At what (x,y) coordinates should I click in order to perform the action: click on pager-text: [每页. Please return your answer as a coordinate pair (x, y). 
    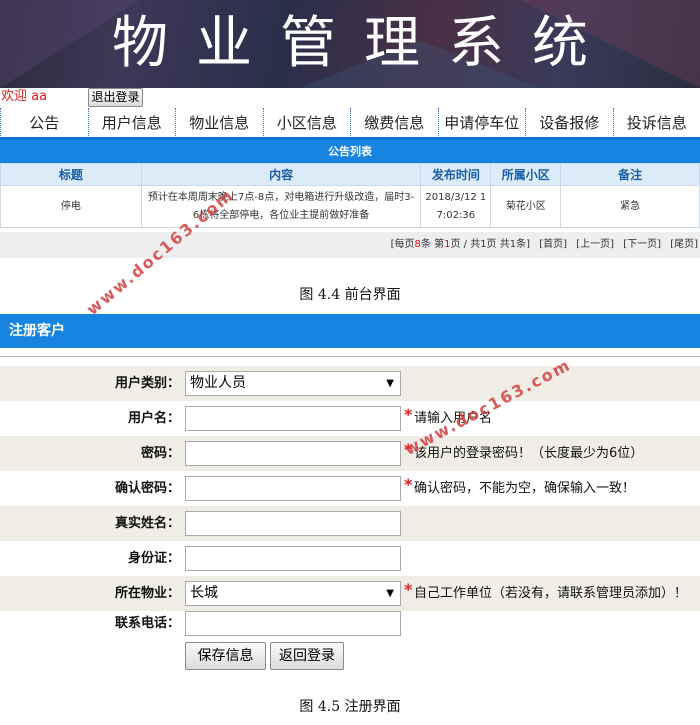
    Looking at the image, I should click on (402, 244).